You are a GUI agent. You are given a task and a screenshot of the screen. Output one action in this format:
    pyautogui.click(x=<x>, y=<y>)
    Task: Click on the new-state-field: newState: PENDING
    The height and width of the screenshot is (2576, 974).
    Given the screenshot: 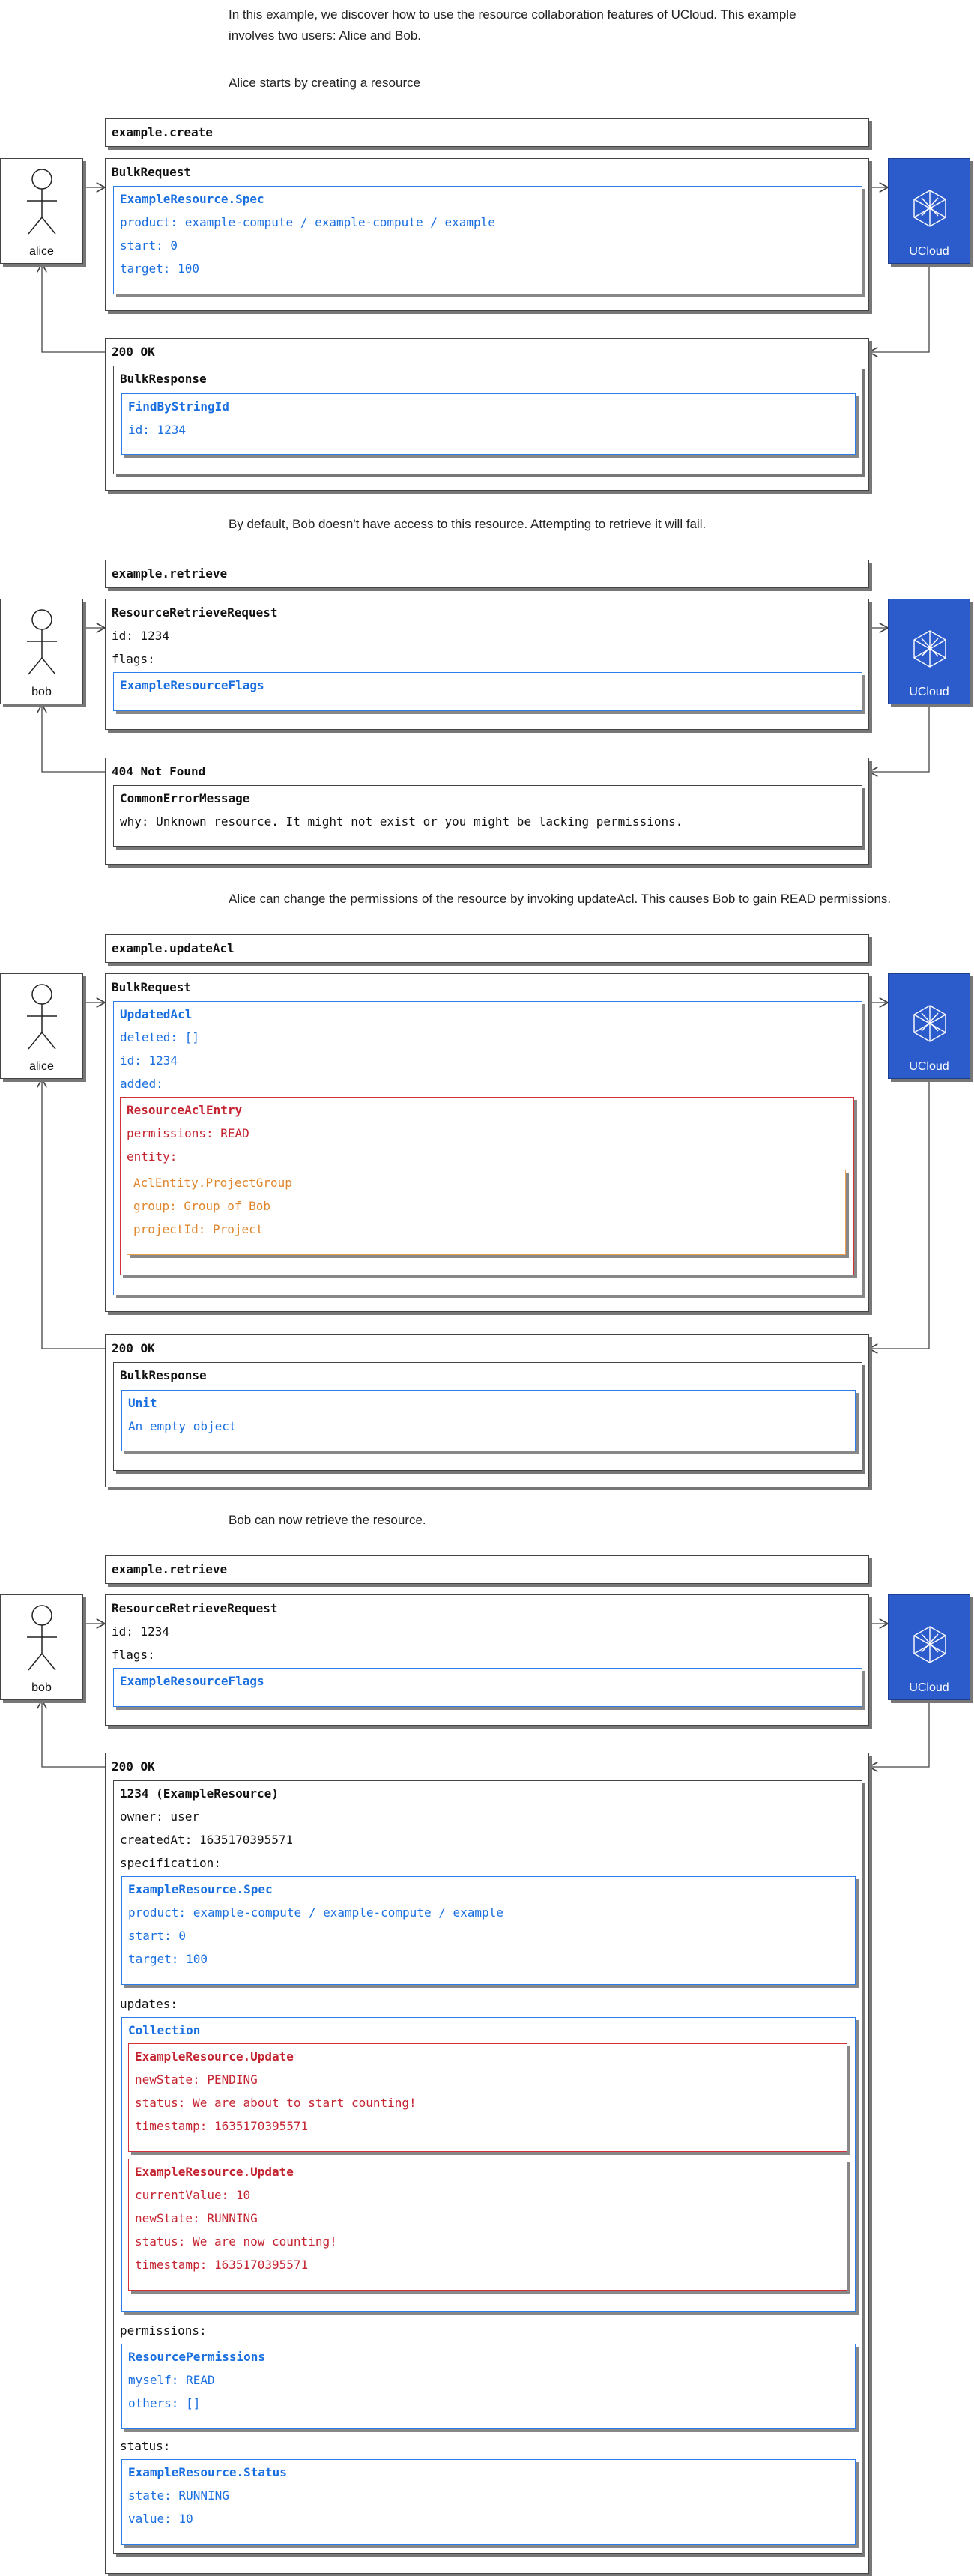 What is the action you would take?
    pyautogui.click(x=196, y=2079)
    